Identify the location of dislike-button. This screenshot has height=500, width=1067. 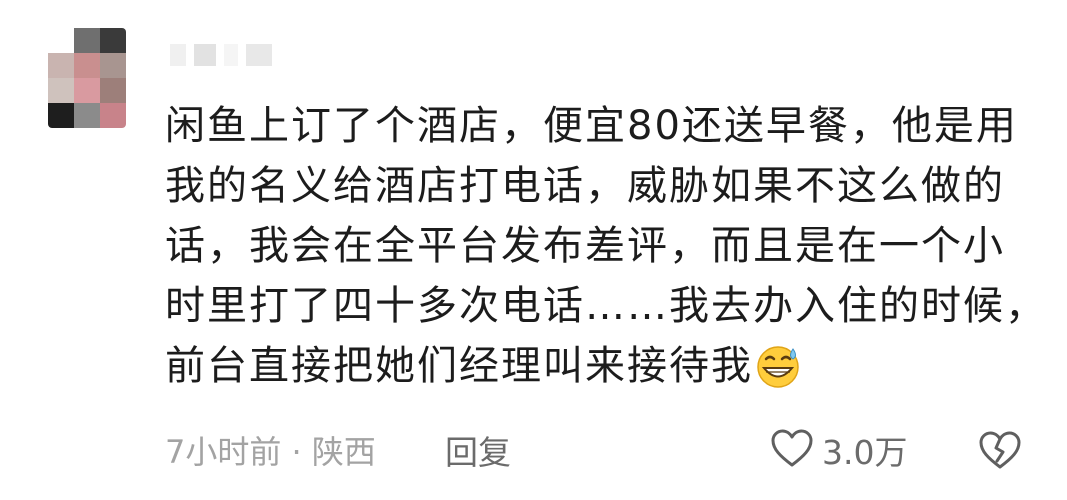
(1000, 452).